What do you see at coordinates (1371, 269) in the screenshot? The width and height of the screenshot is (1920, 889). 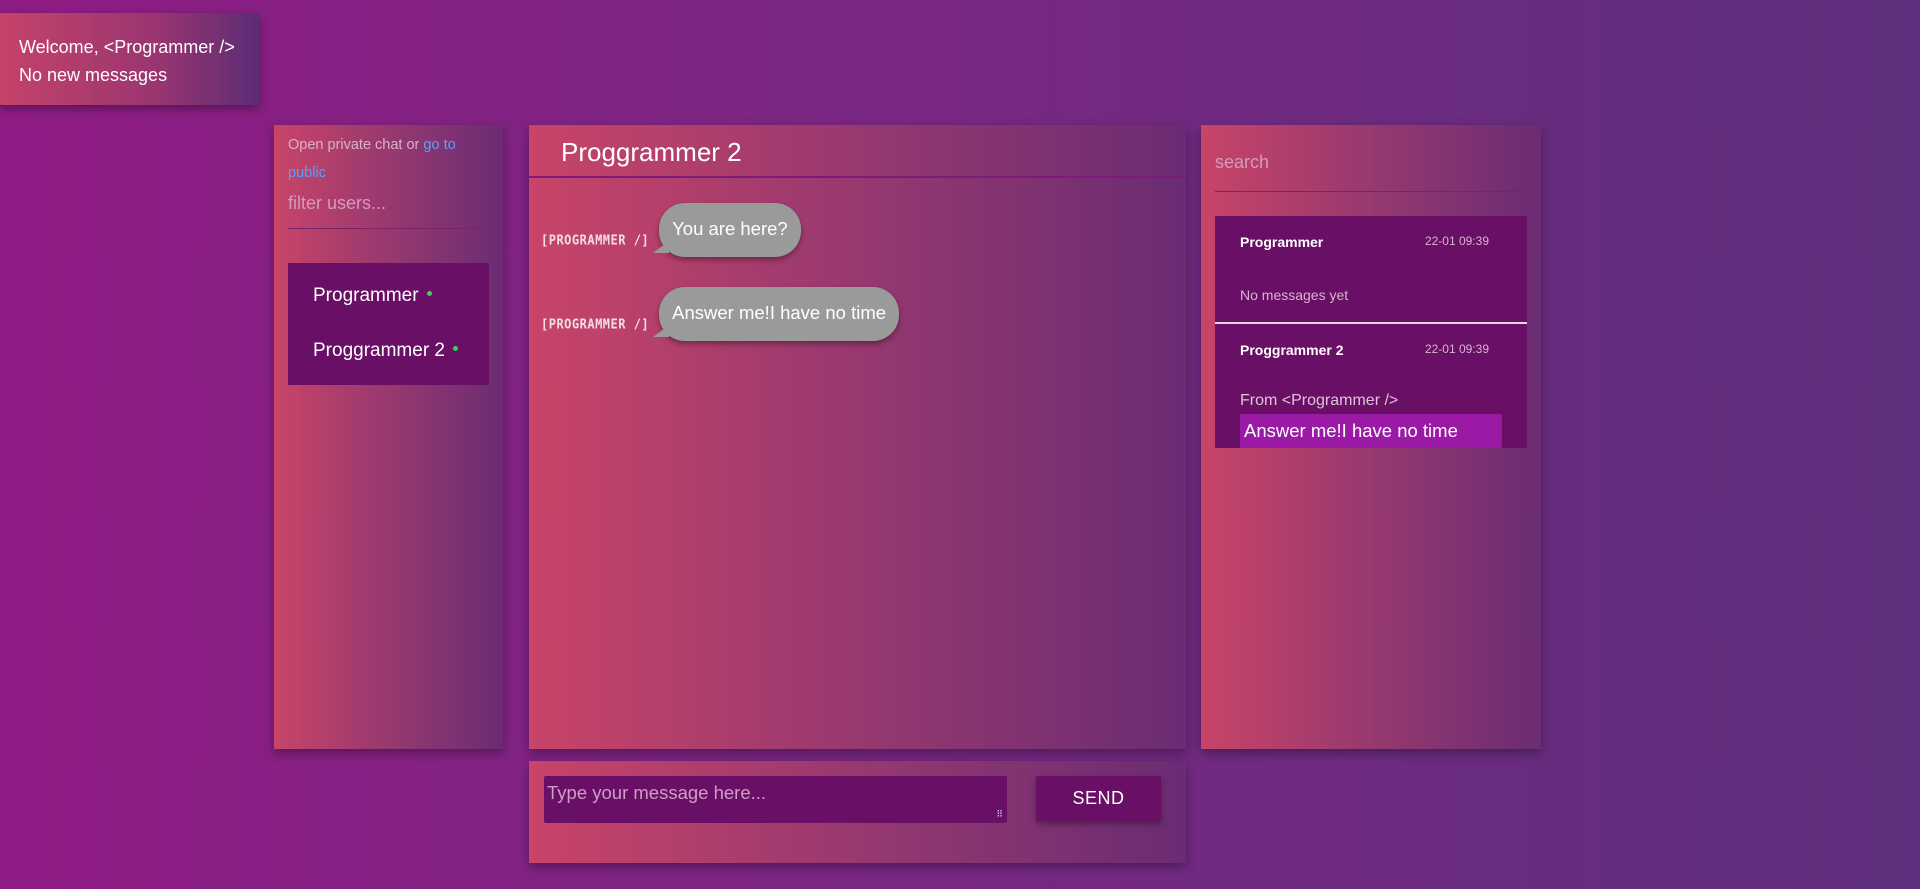 I see `conversation-card: Programmer 22-01 09:39 No messages yet` at bounding box center [1371, 269].